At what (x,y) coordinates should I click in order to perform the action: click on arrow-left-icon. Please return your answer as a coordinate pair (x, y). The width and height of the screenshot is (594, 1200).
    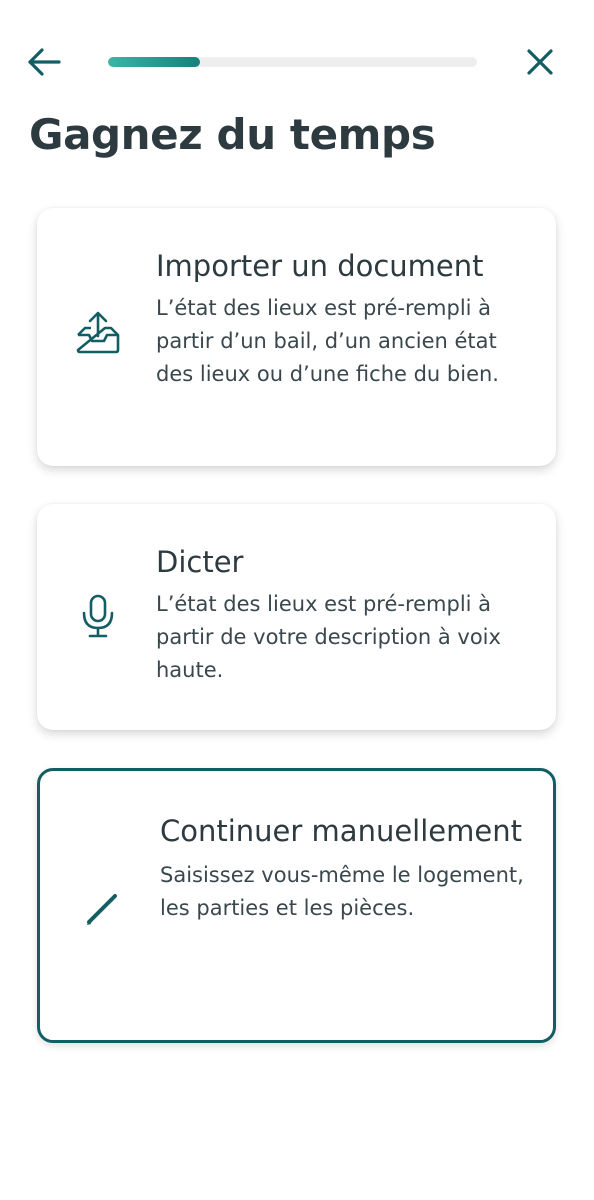
    Looking at the image, I should click on (44, 62).